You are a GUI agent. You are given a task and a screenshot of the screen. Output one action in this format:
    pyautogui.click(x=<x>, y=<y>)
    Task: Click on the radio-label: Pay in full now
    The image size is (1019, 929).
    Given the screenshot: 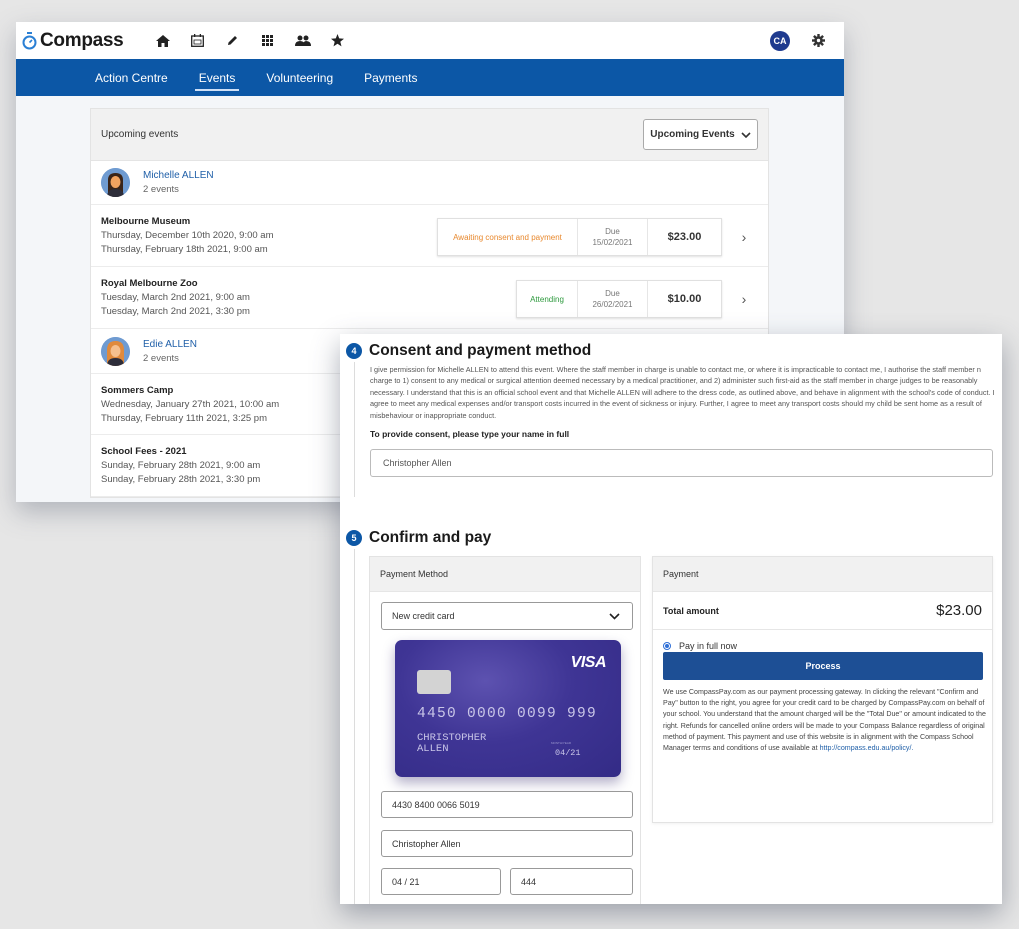 What is the action you would take?
    pyautogui.click(x=708, y=646)
    